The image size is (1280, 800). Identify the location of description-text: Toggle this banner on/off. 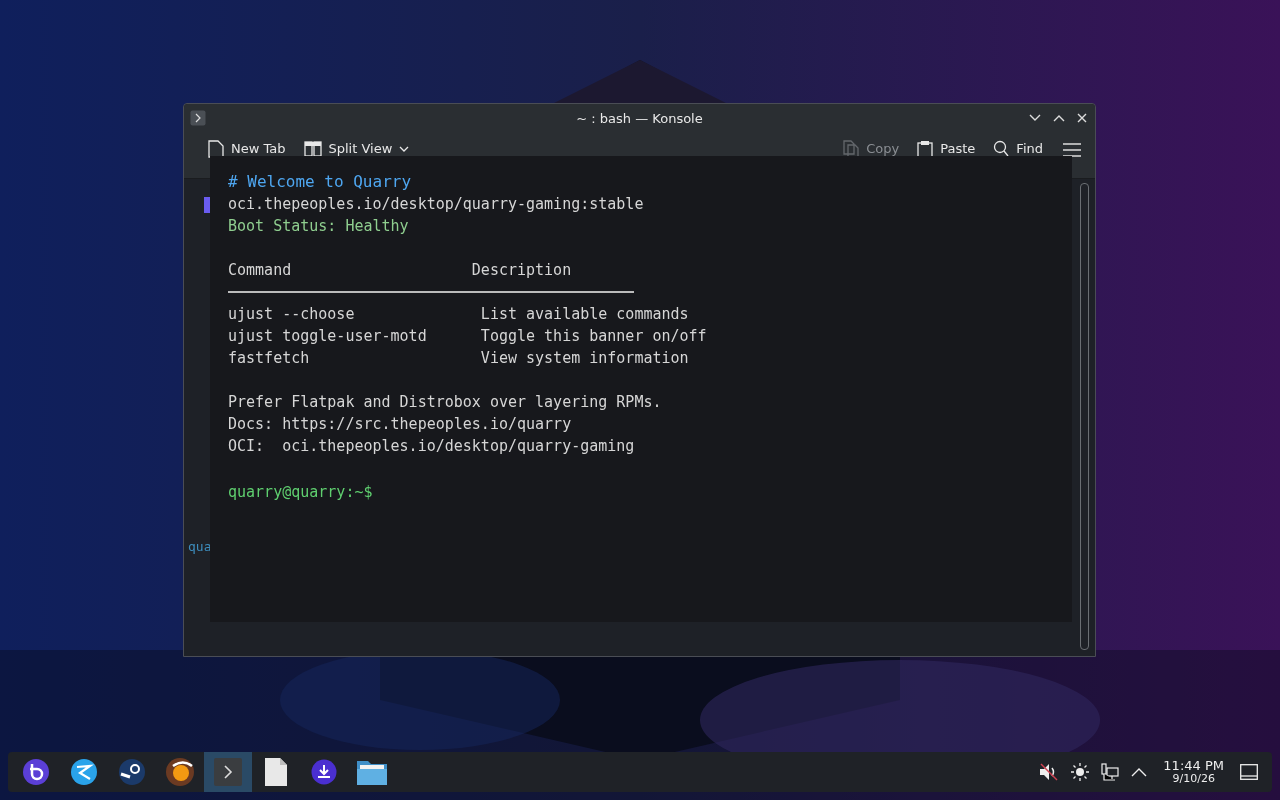
(593, 336).